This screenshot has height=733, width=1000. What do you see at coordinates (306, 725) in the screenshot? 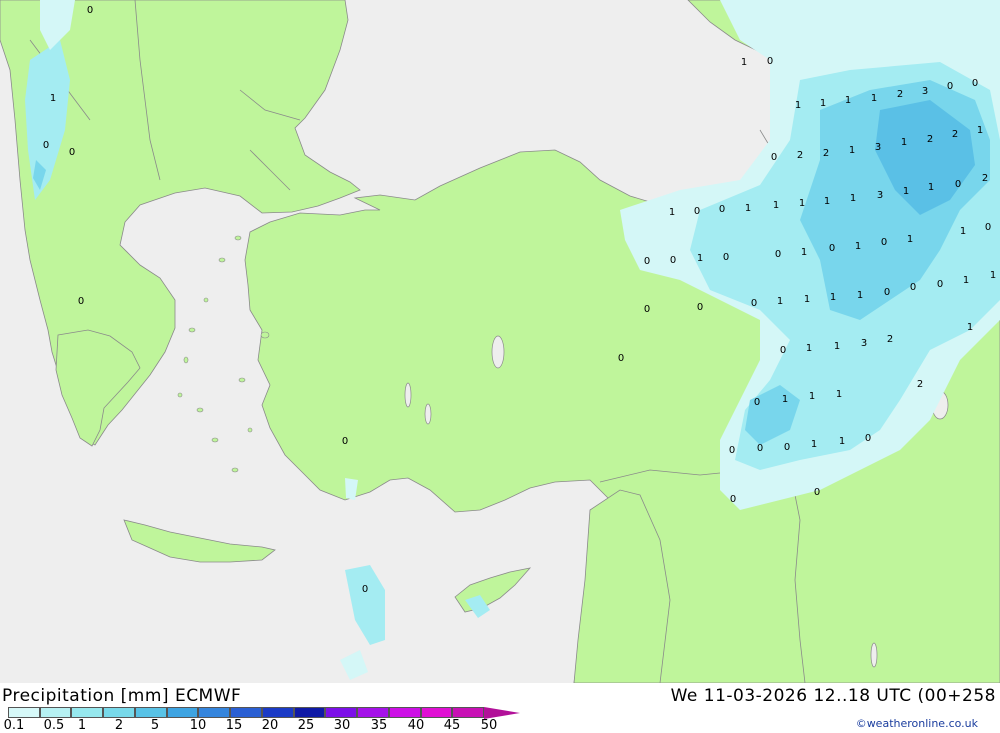
I see `scale-tick-label: 25` at bounding box center [306, 725].